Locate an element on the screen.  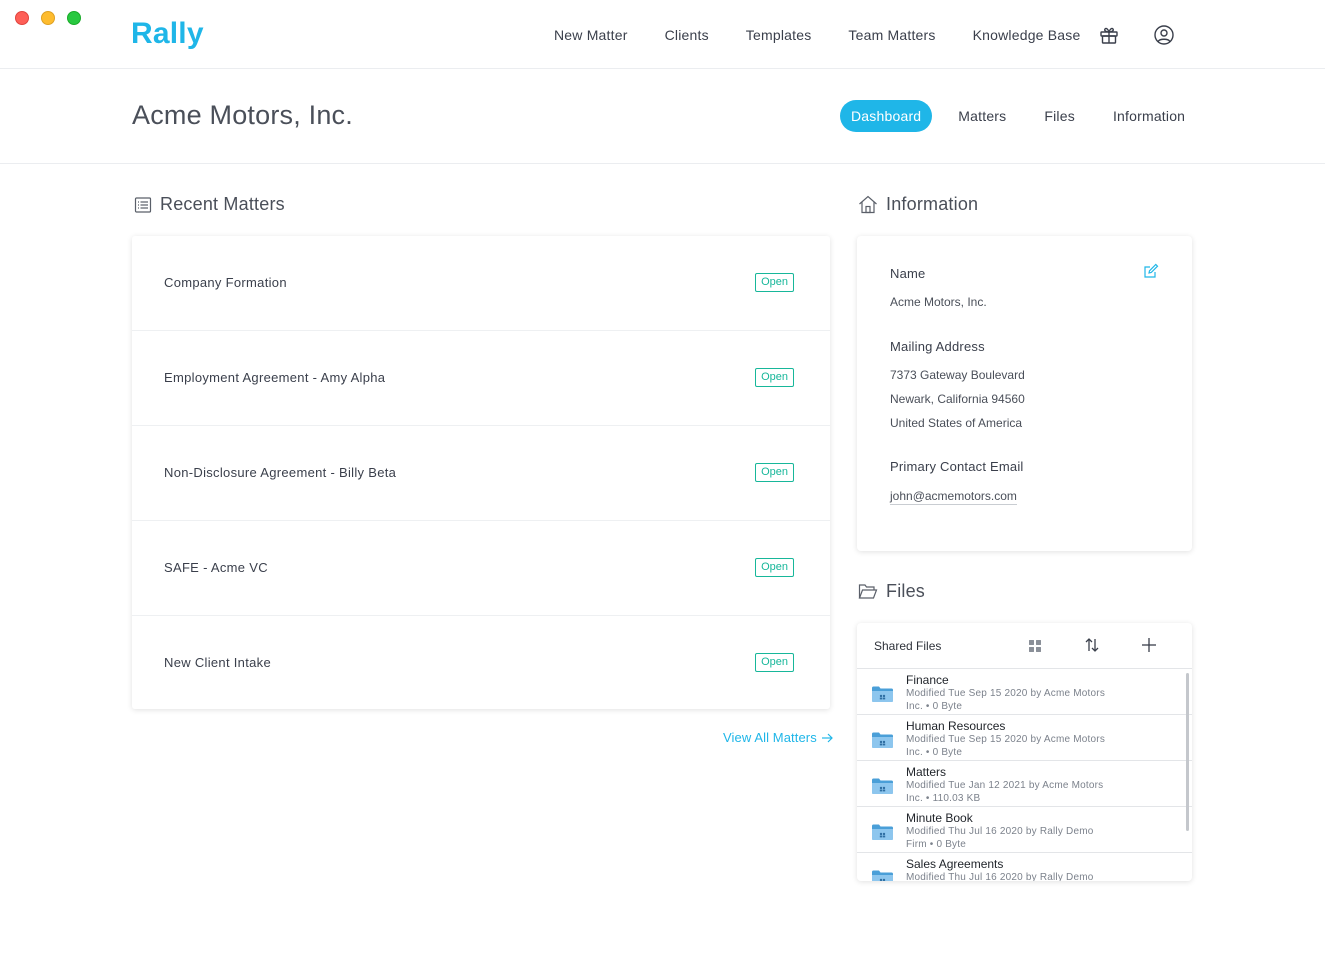
view-all-matters-link: View All Matters is located at coordinates (778, 737).